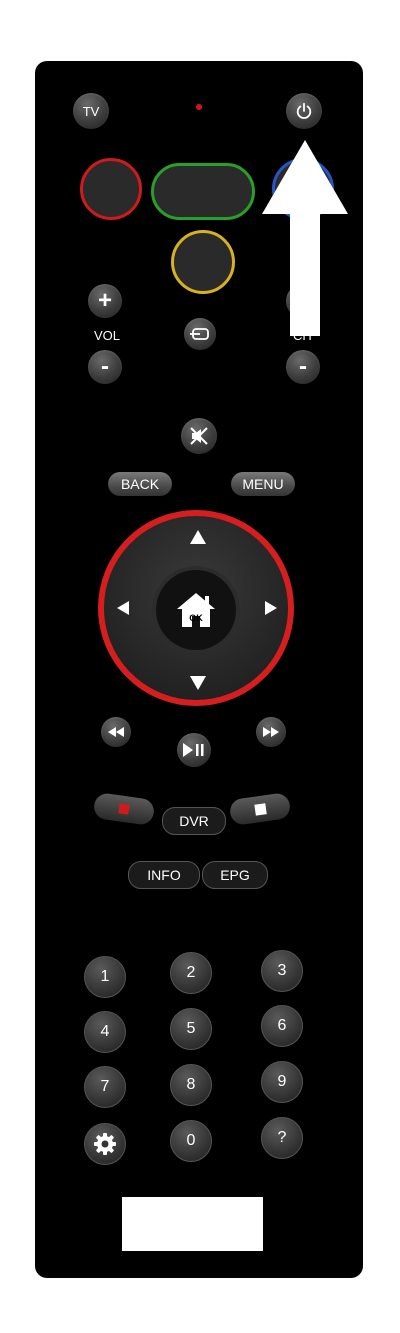 Image resolution: width=400 pixels, height=1333 pixels. I want to click on dvr-button: DVR, so click(194, 821).